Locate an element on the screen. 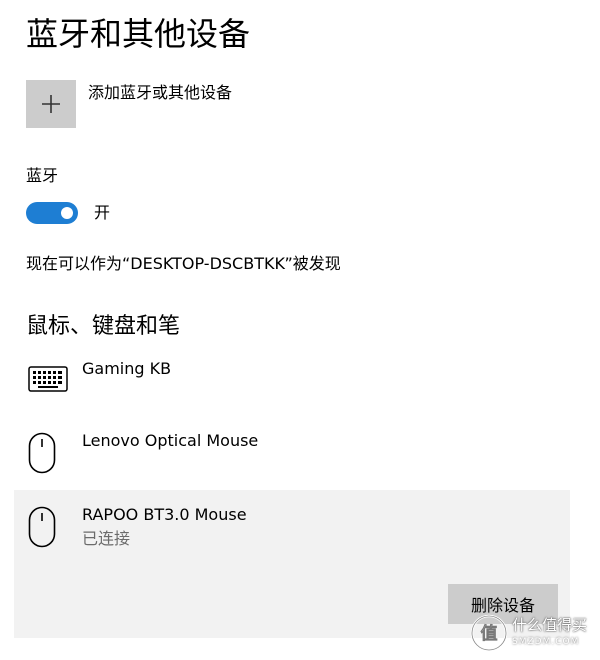 The width and height of the screenshot is (600, 660). watermark-logo-icon: 值 is located at coordinates (489, 633).